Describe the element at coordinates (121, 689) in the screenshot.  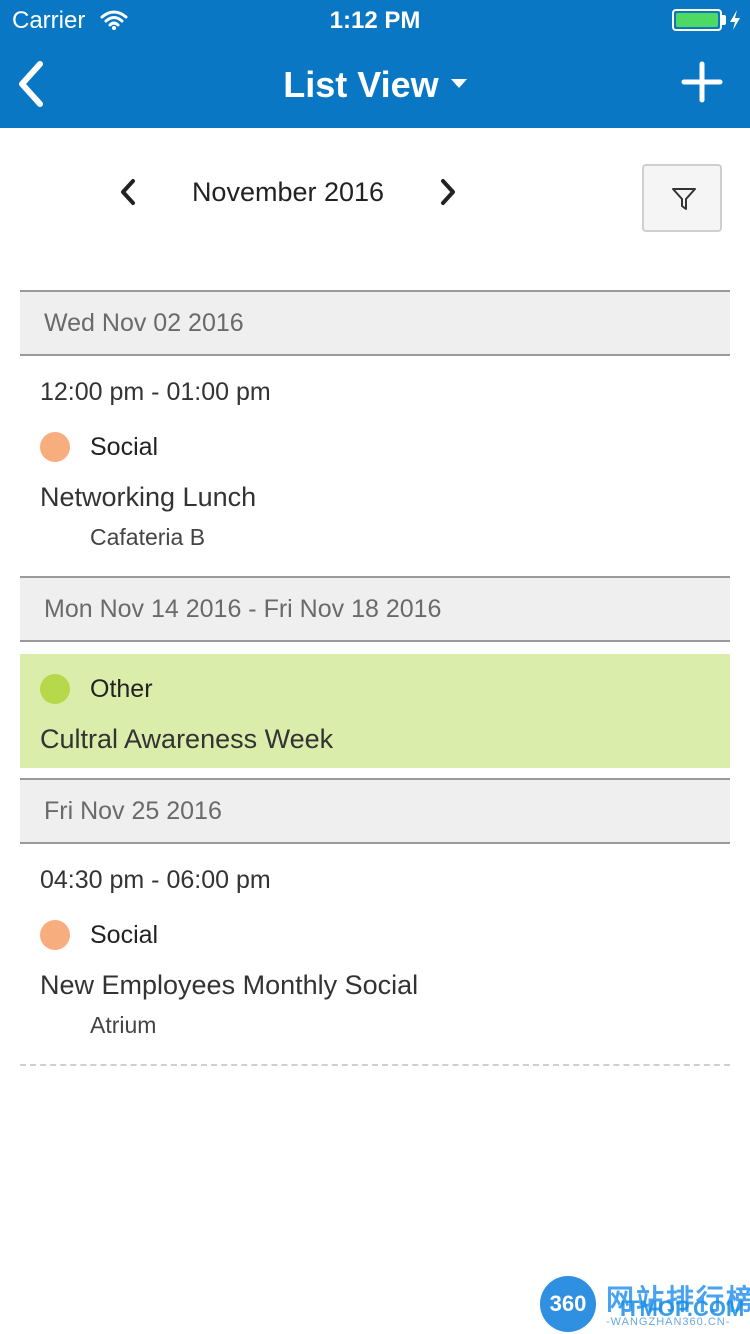
I see `category-label: Other` at that location.